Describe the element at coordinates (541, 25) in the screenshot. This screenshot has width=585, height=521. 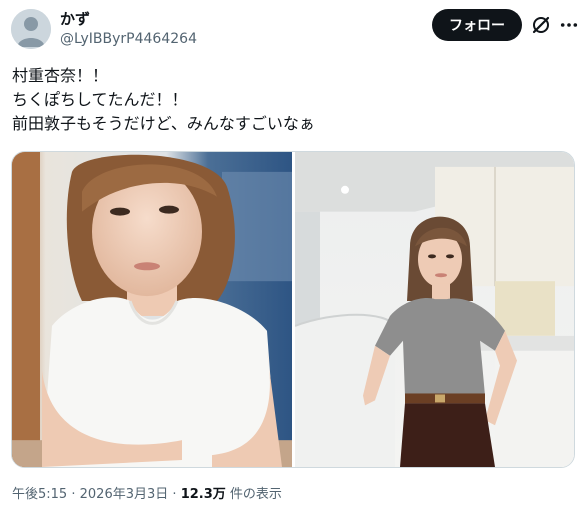
I see `grok-icon` at that location.